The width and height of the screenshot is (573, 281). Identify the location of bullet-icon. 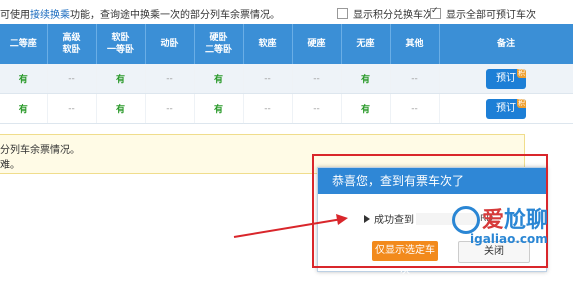
(367, 218).